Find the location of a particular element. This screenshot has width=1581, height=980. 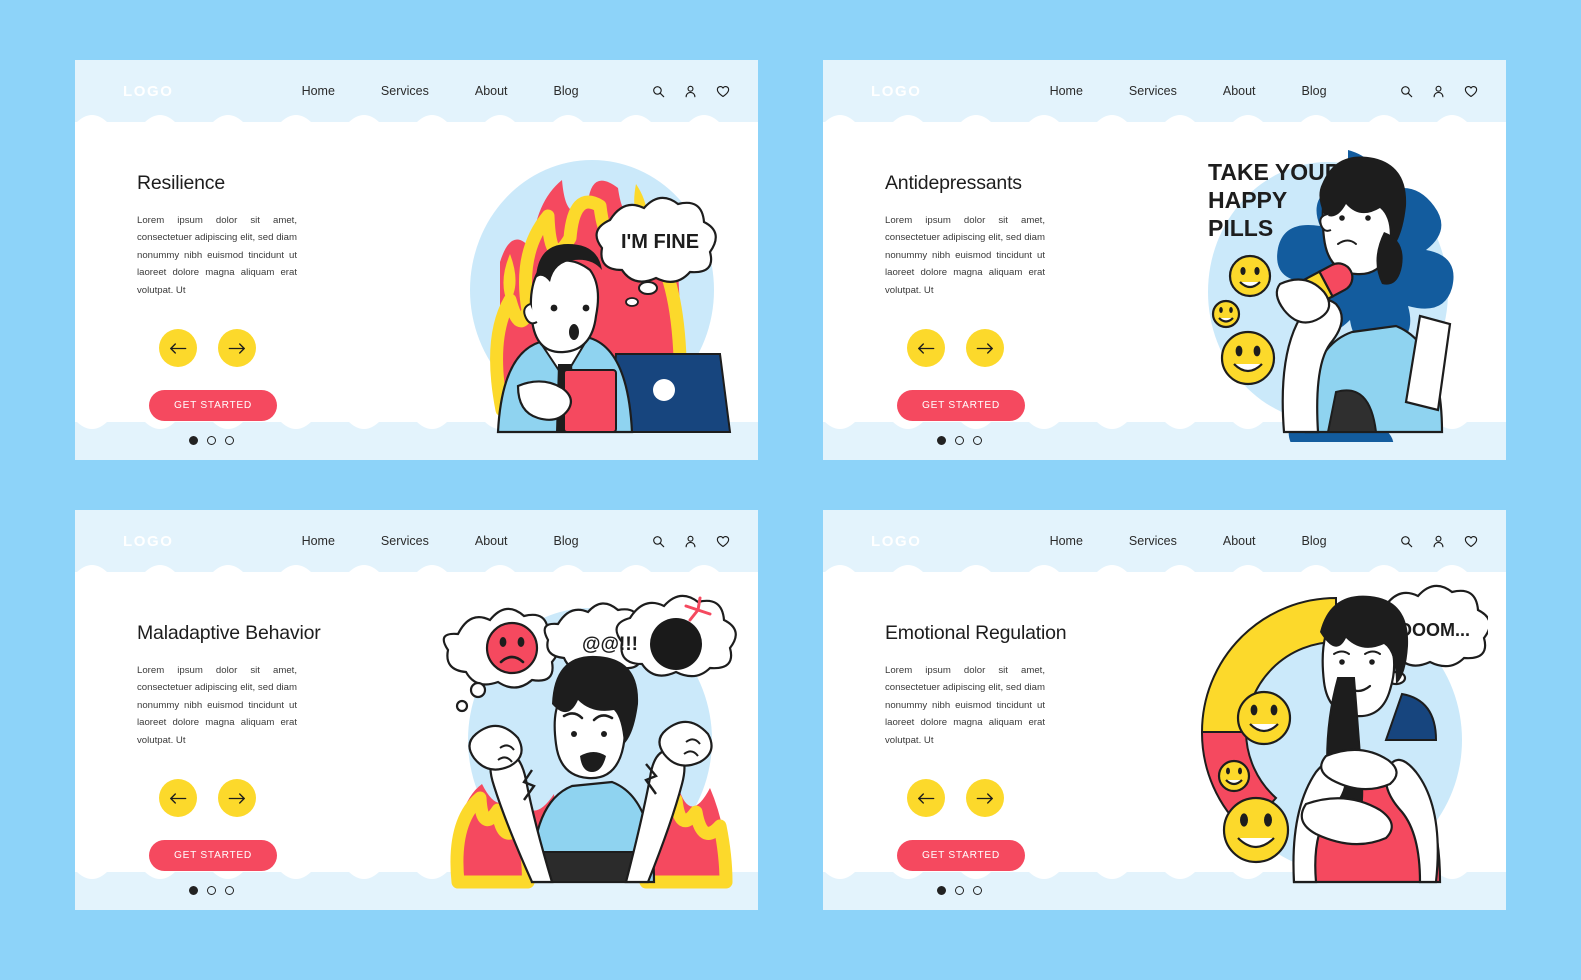

hero-illustration: @@!!! is located at coordinates (590, 737).